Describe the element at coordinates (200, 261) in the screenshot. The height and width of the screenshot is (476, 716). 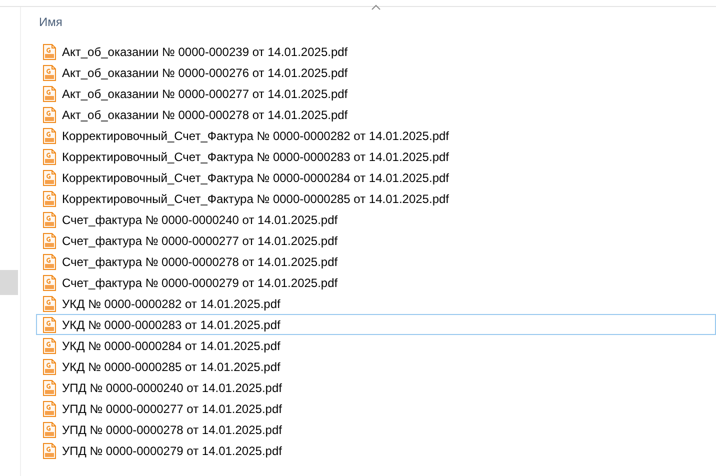
I see `file-name: Счет_фактура № 0000-0000278 от 14.01.2025.pdf` at that location.